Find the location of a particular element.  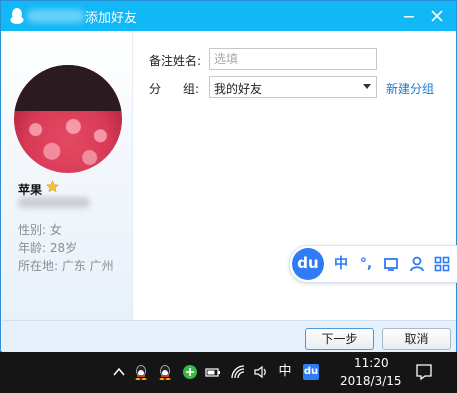

ime-mode-toggle: 中 is located at coordinates (341, 264).